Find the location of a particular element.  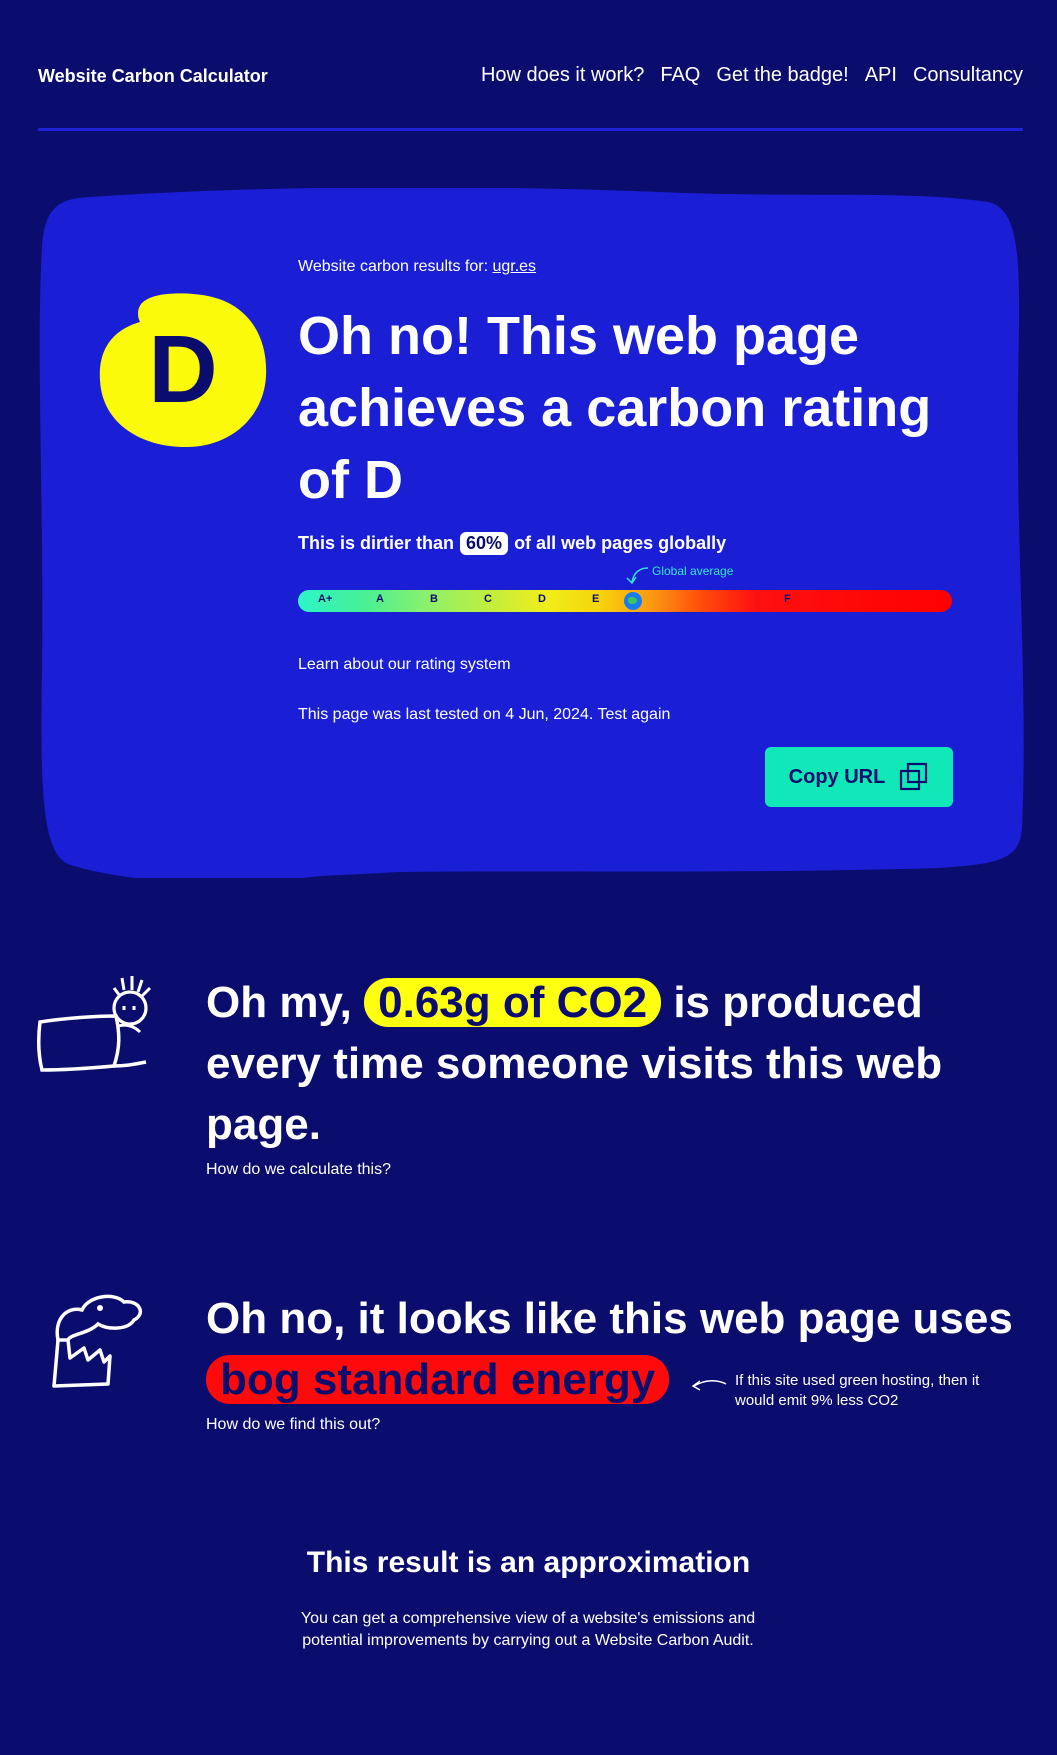

brand-logo: Website Carbon Calculator is located at coordinates (153, 76).